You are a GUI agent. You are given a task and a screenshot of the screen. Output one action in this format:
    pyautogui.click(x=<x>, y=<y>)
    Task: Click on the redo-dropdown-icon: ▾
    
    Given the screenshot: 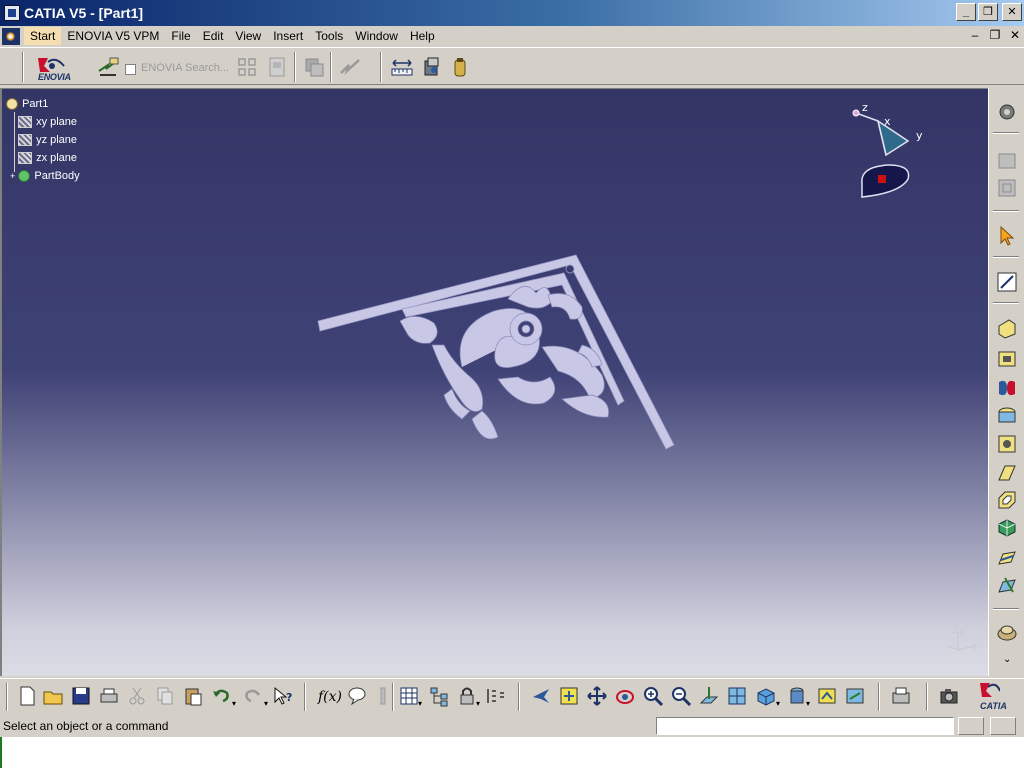 What is the action you would take?
    pyautogui.click(x=266, y=703)
    